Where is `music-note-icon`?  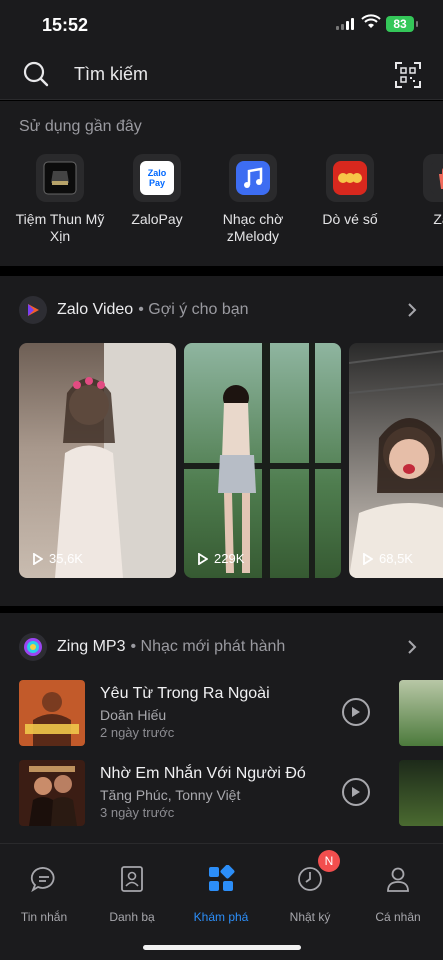
music-note-icon is located at coordinates (253, 178).